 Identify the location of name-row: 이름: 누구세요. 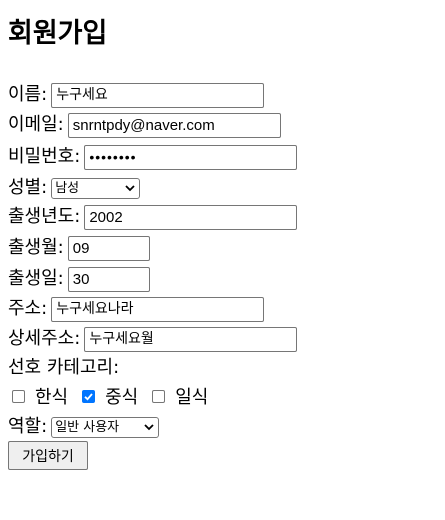
(136, 95).